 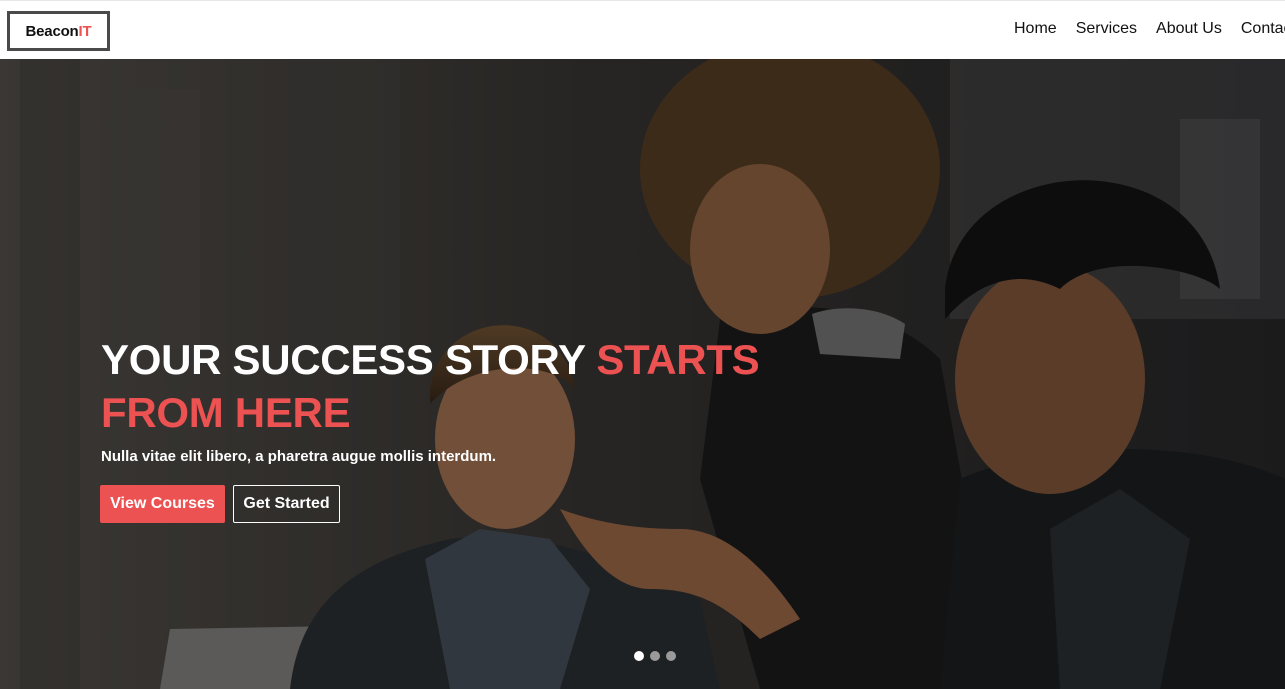 What do you see at coordinates (349, 359) in the screenshot?
I see `hero-headline-main: YOUR SUCCESS STORY` at bounding box center [349, 359].